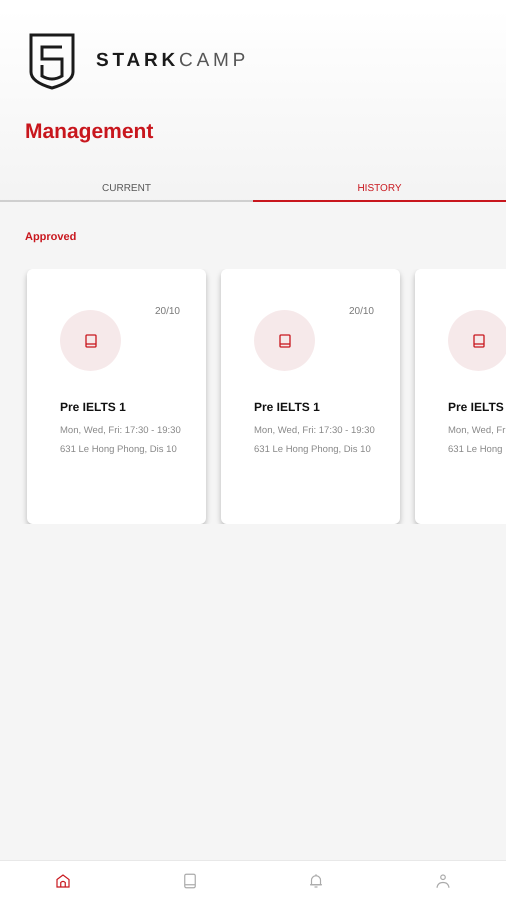 This screenshot has width=506, height=900. Describe the element at coordinates (476, 450) in the screenshot. I see `address-text: 631 Le Hong` at that location.